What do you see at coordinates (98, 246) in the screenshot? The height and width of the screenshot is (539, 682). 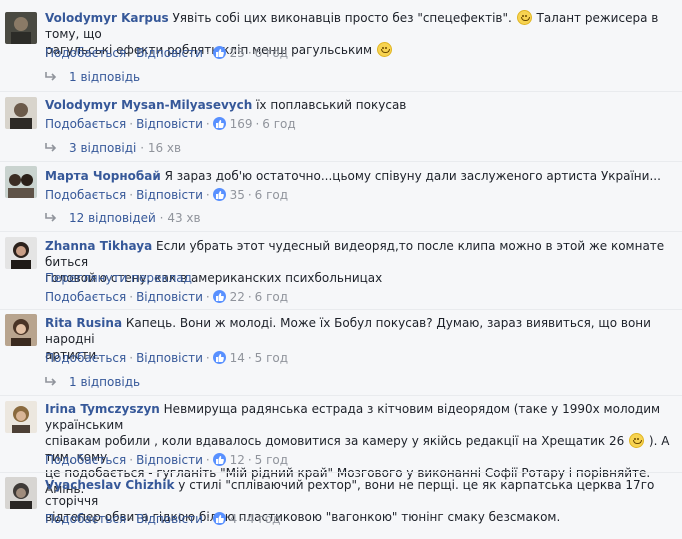 I see `comment-author: Zhanna Tikhaya` at bounding box center [98, 246].